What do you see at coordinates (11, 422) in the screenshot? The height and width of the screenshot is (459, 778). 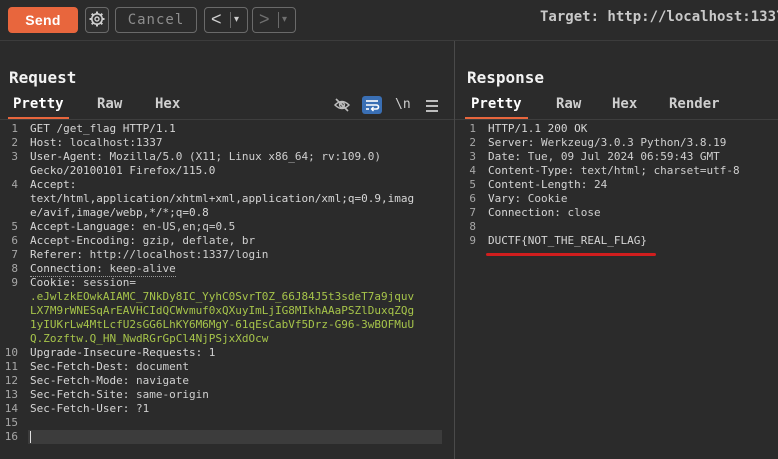 I see `line-number: 15` at bounding box center [11, 422].